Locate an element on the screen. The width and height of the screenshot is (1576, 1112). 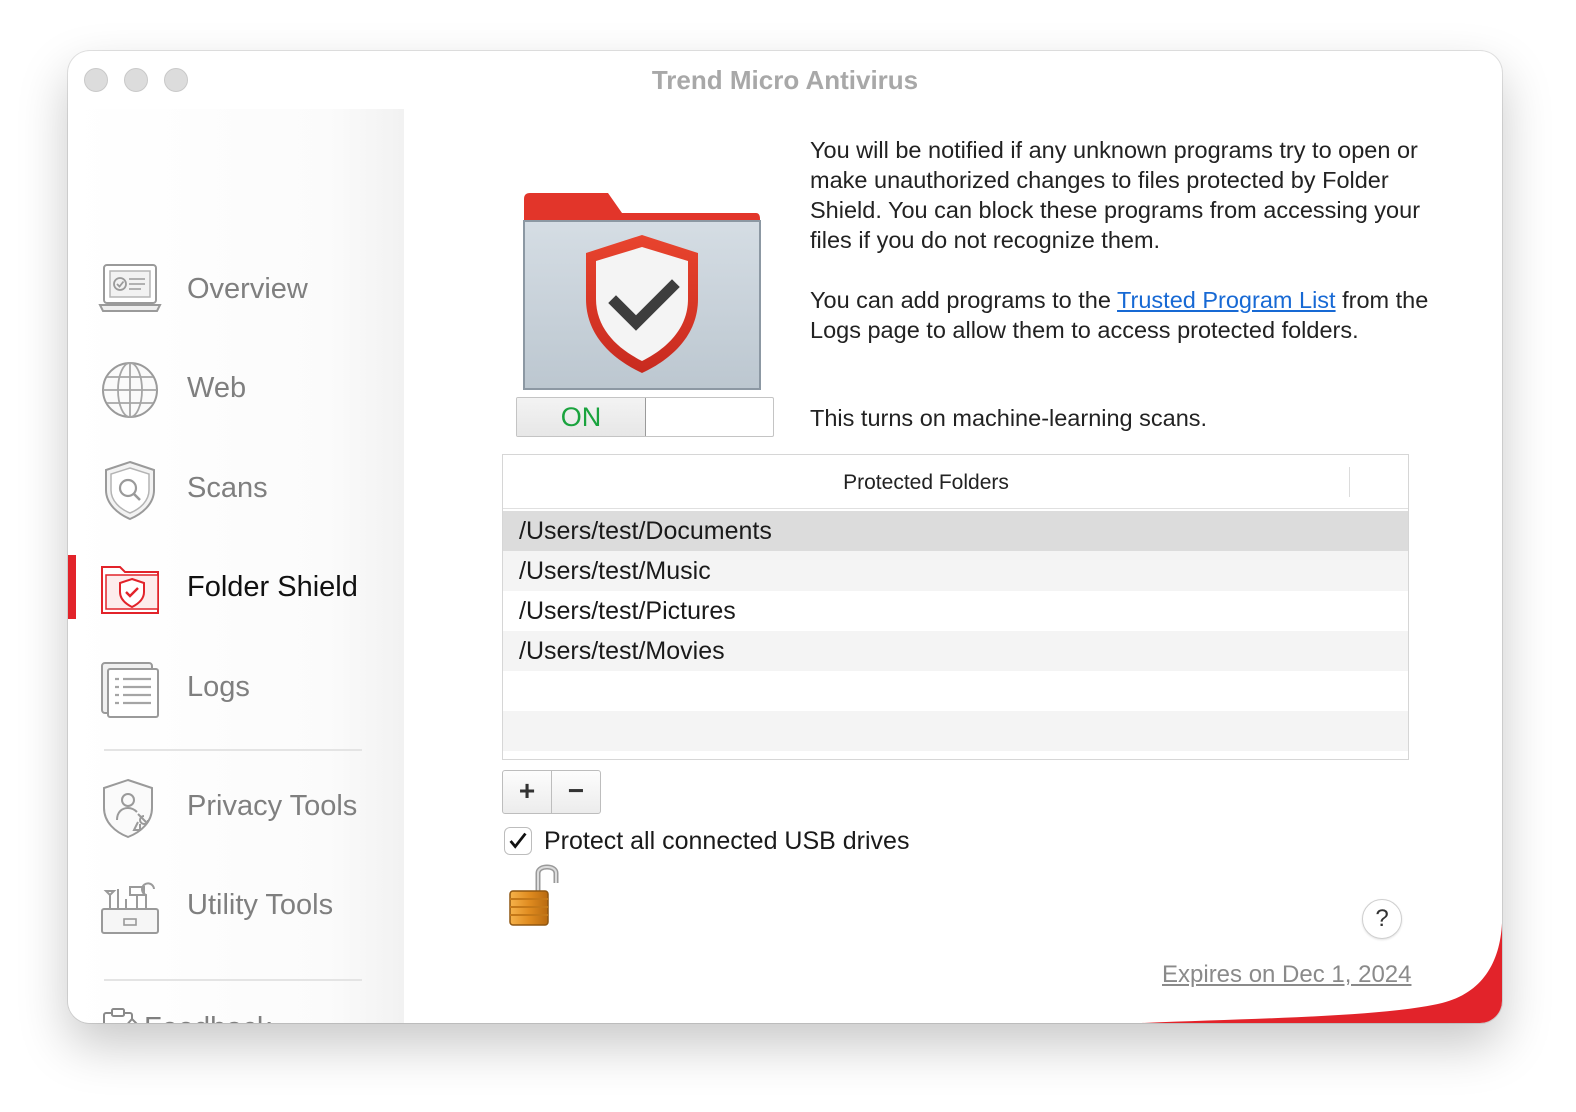
description-text: You can add programs to the is located at coordinates (964, 300).